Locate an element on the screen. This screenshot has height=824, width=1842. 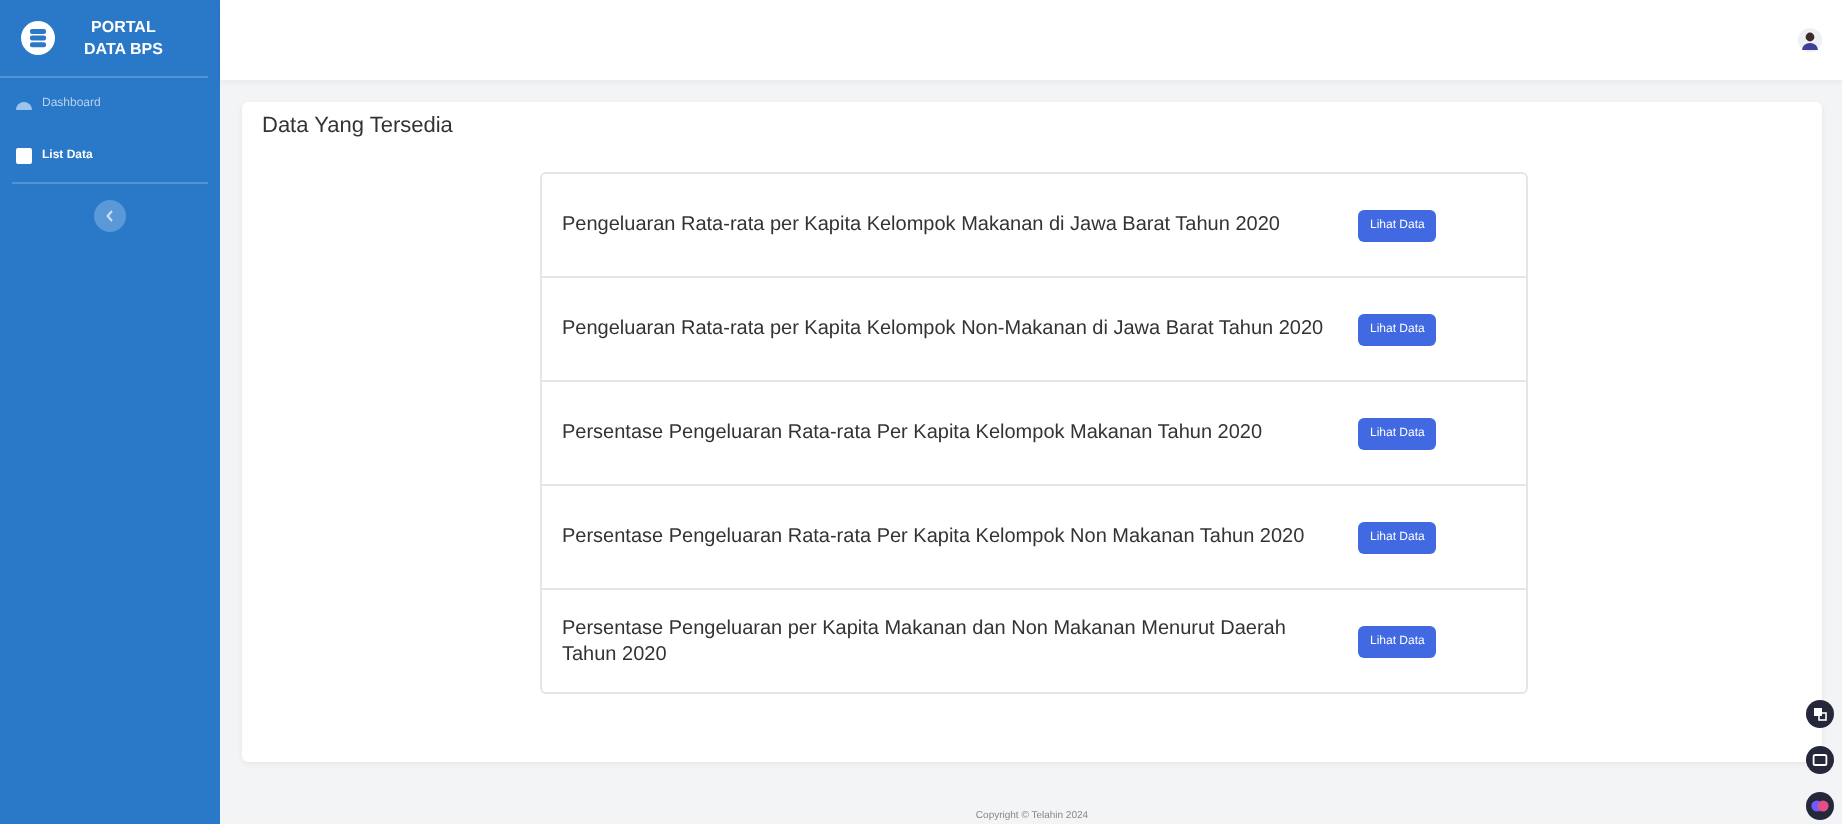
collapse-button is located at coordinates (110, 216).